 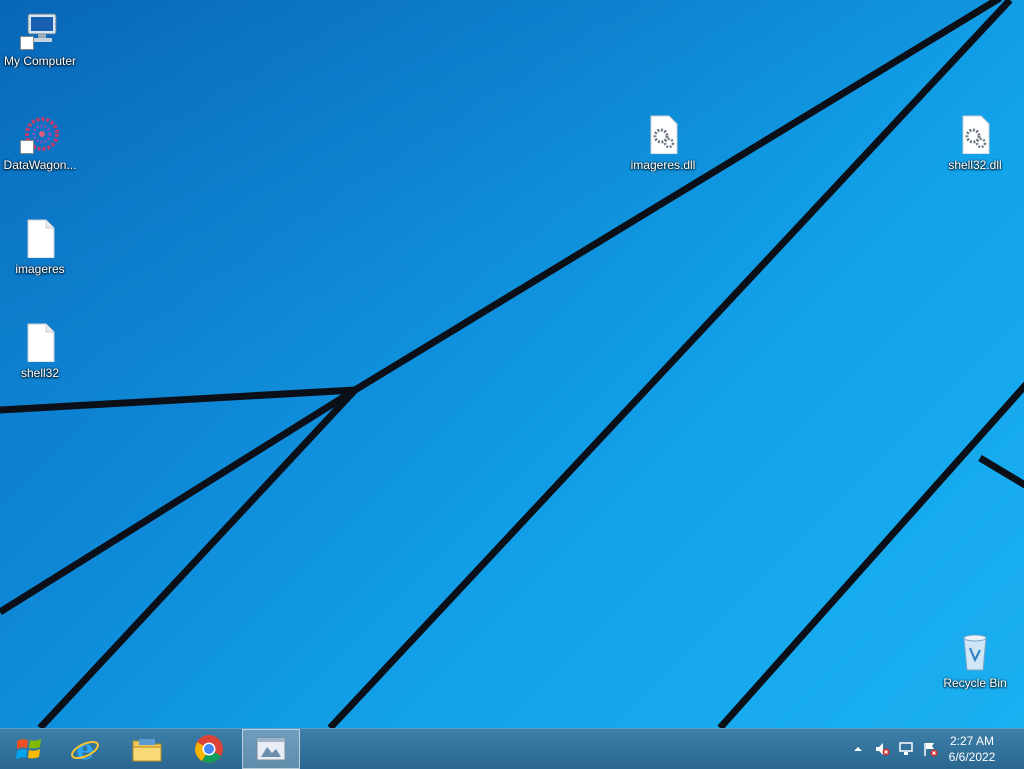 What do you see at coordinates (972, 741) in the screenshot?
I see `clock-time: 2:27 AM` at bounding box center [972, 741].